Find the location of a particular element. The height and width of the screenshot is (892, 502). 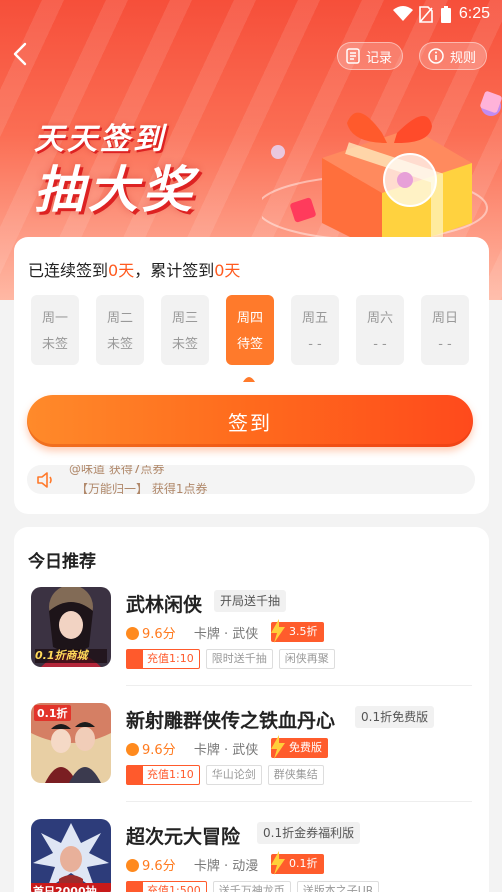

weekday-row: 周一未签 周二未签 周三未签 周四待签 周五 - - 周六 - - 周日 - - is located at coordinates (251, 330).